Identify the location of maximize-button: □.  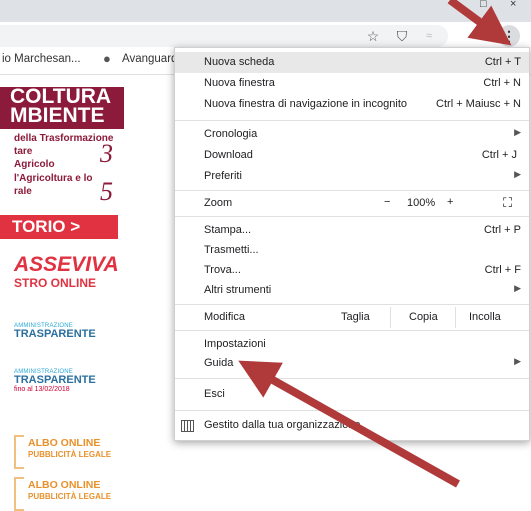
(483, 5).